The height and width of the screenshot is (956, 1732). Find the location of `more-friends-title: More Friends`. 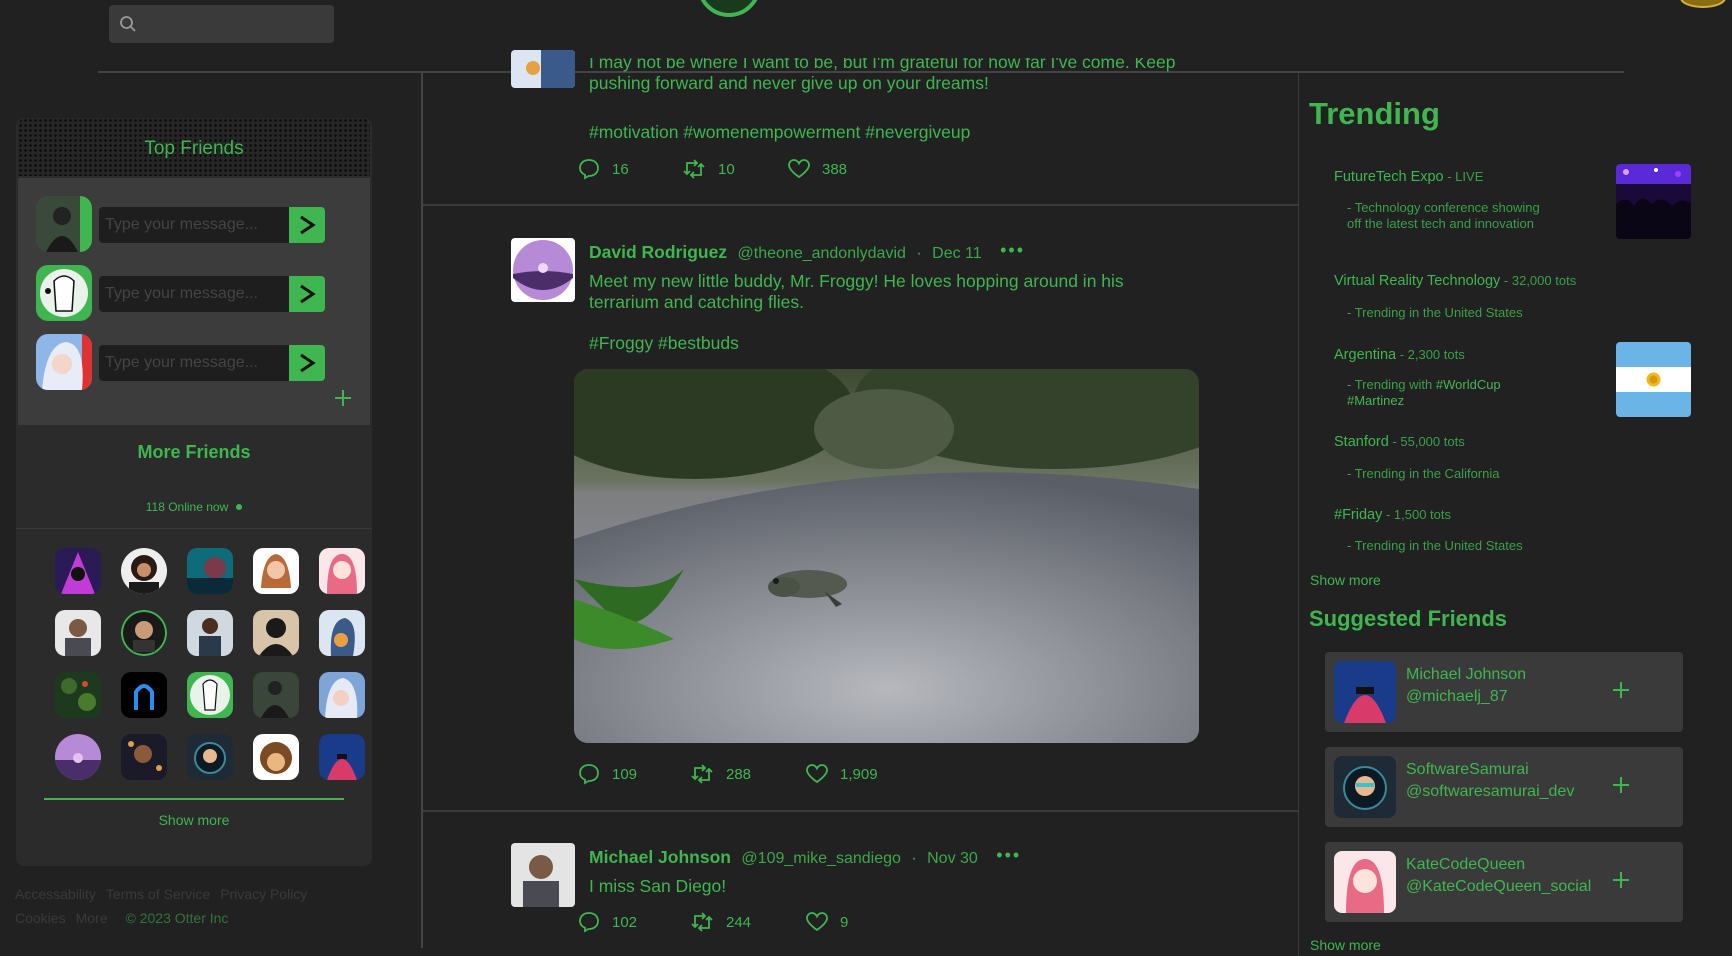

more-friends-title: More Friends is located at coordinates (194, 452).